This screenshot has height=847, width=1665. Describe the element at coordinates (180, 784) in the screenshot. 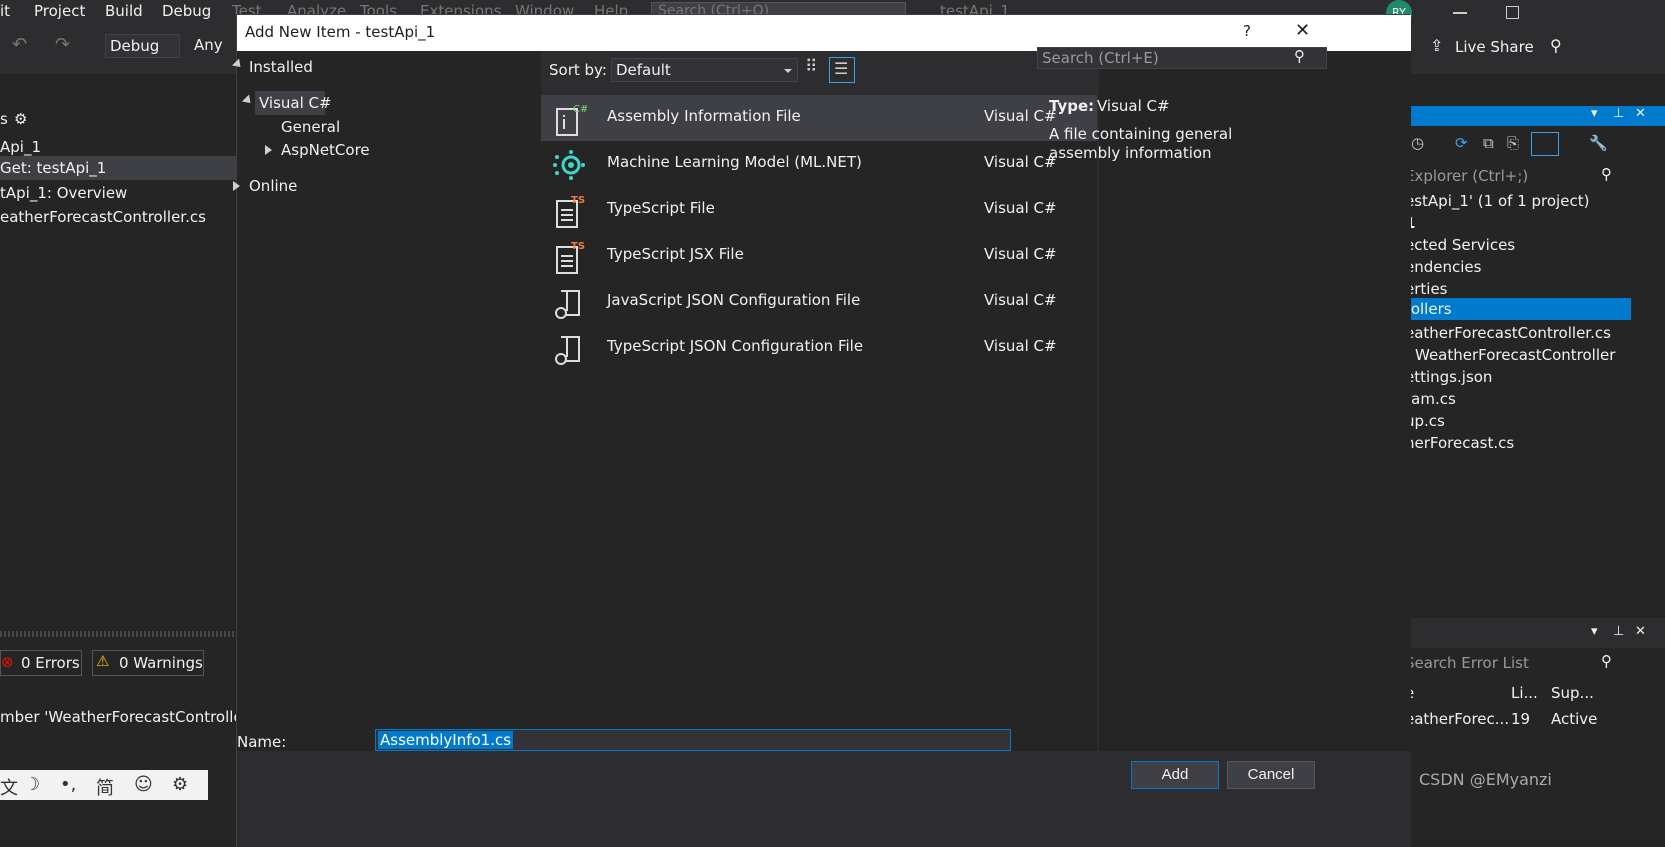

I see `settings-icon: ⚙` at that location.